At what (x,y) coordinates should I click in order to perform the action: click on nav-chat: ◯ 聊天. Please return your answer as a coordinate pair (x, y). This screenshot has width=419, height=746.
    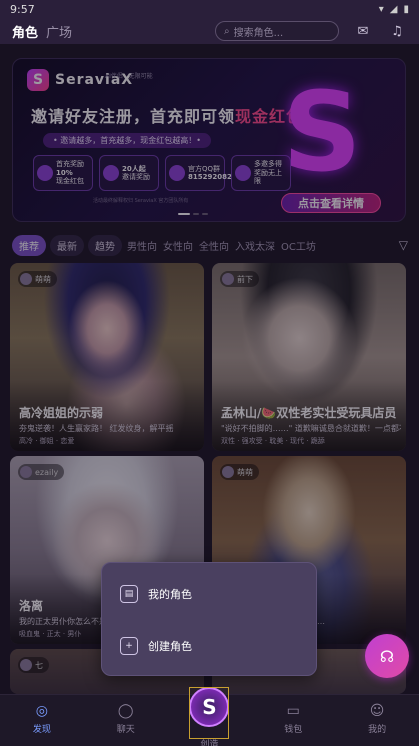
    Looking at the image, I should click on (126, 715).